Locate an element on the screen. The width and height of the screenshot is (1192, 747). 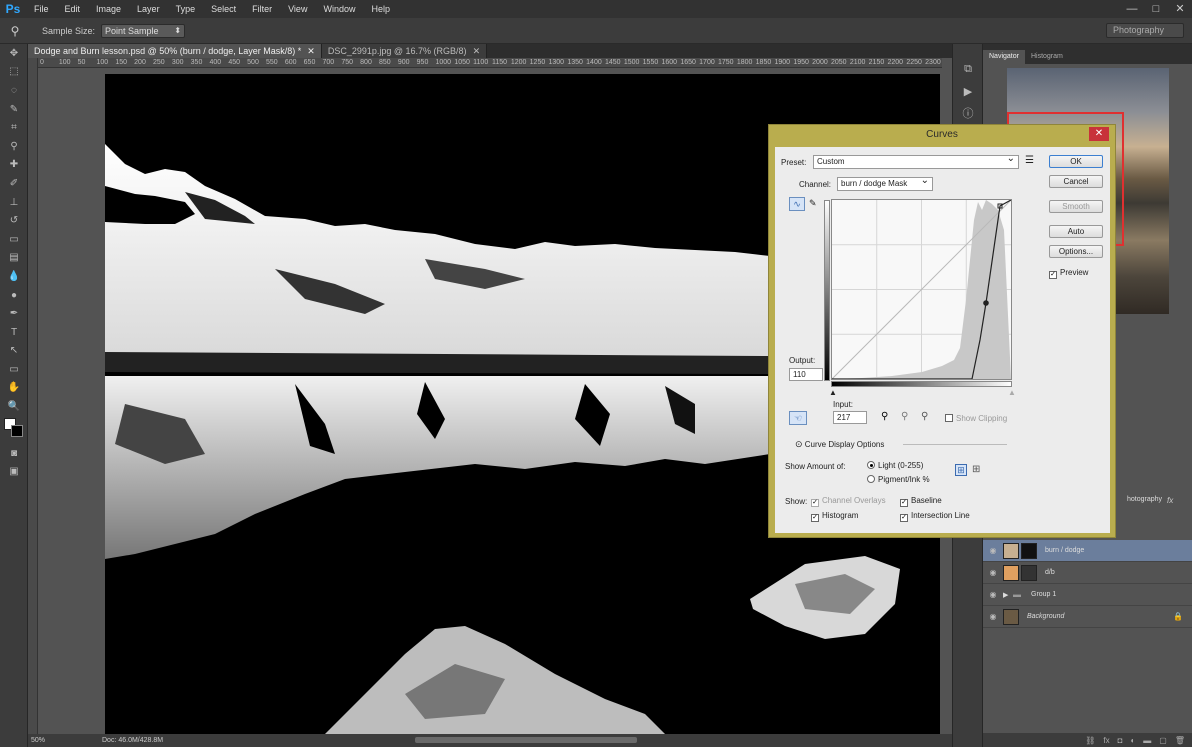
black-point-slider-icon: ▲ is located at coordinates (833, 392).